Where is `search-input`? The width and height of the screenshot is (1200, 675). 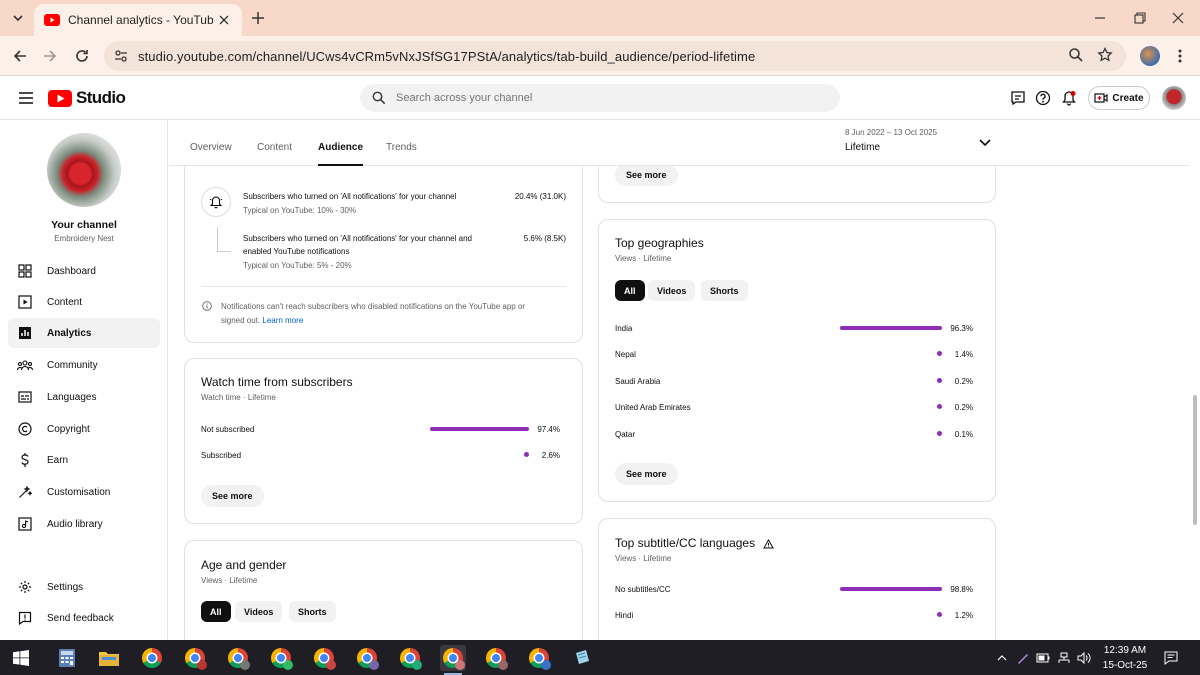
search-input is located at coordinates (596, 98).